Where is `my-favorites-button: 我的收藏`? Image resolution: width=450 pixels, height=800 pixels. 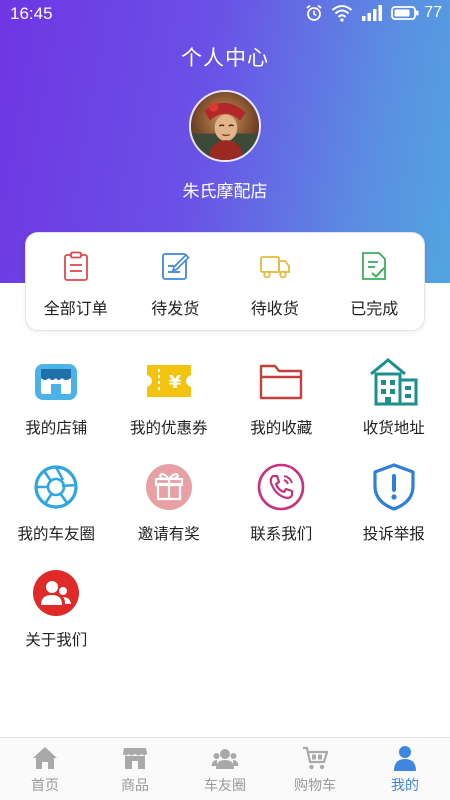
my-favorites-button: 我的收藏 is located at coordinates (281, 408).